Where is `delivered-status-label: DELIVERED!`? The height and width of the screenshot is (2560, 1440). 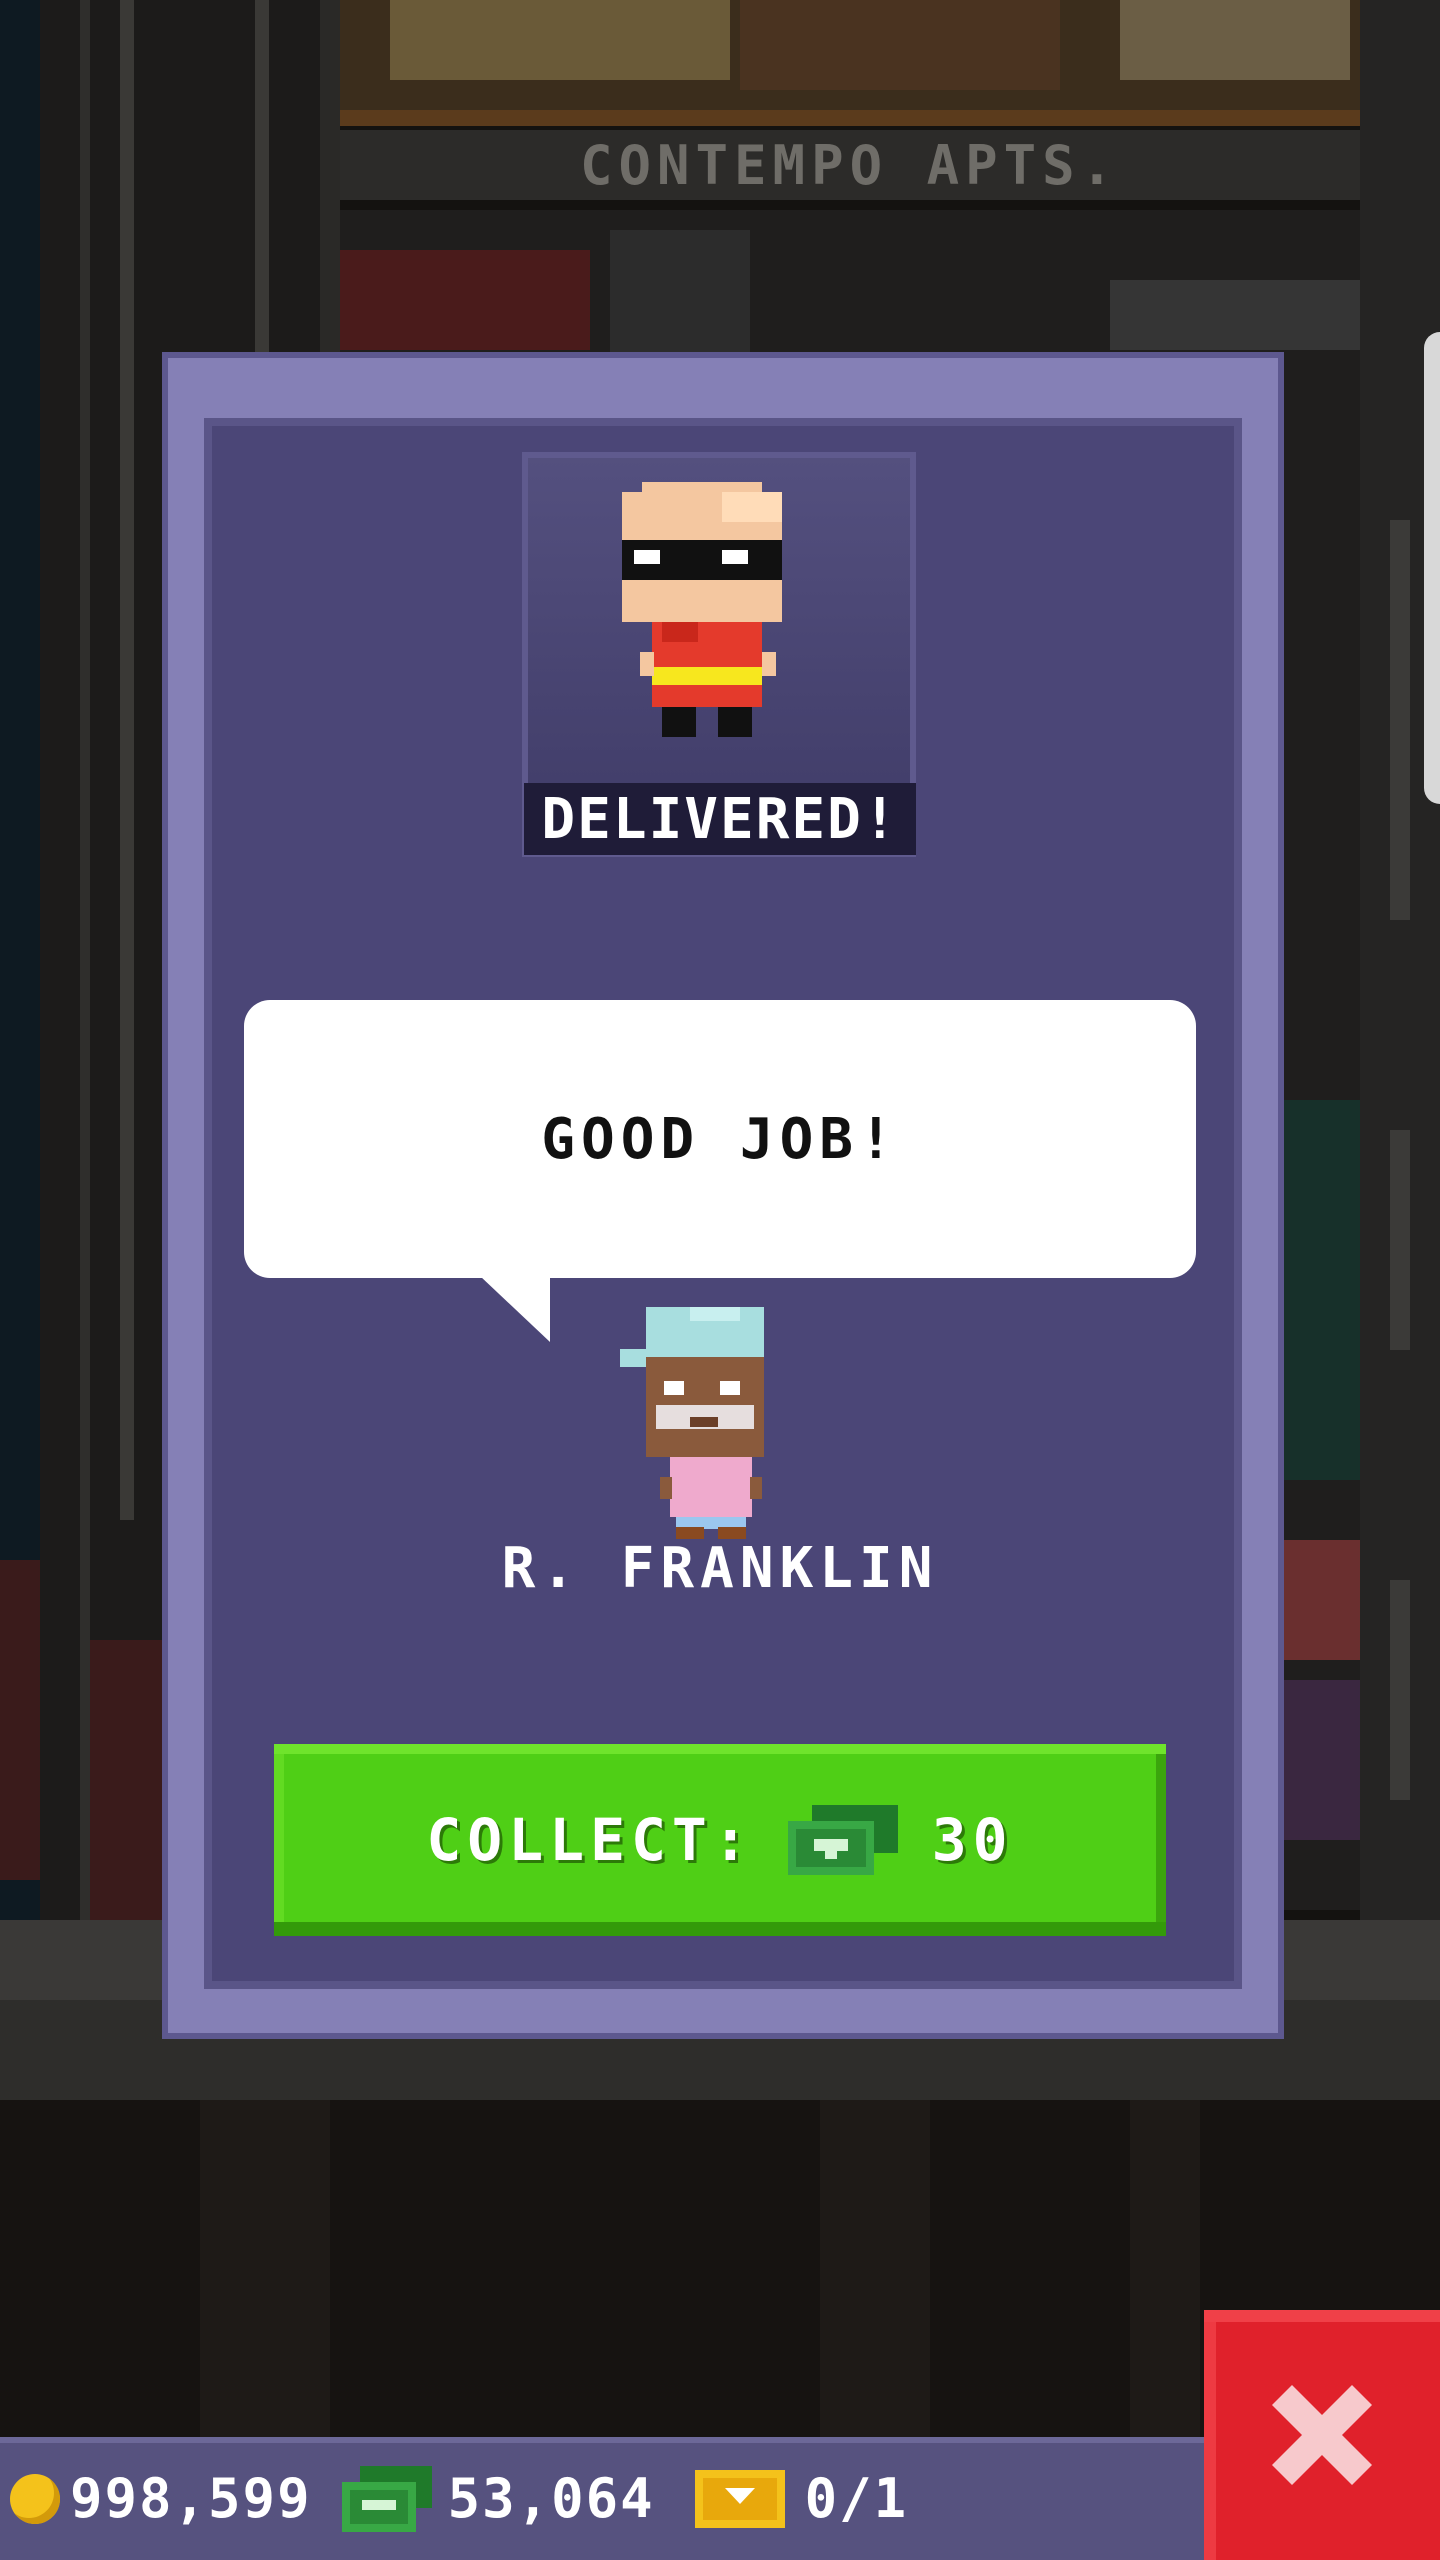 delivered-status-label: DELIVERED! is located at coordinates (720, 819).